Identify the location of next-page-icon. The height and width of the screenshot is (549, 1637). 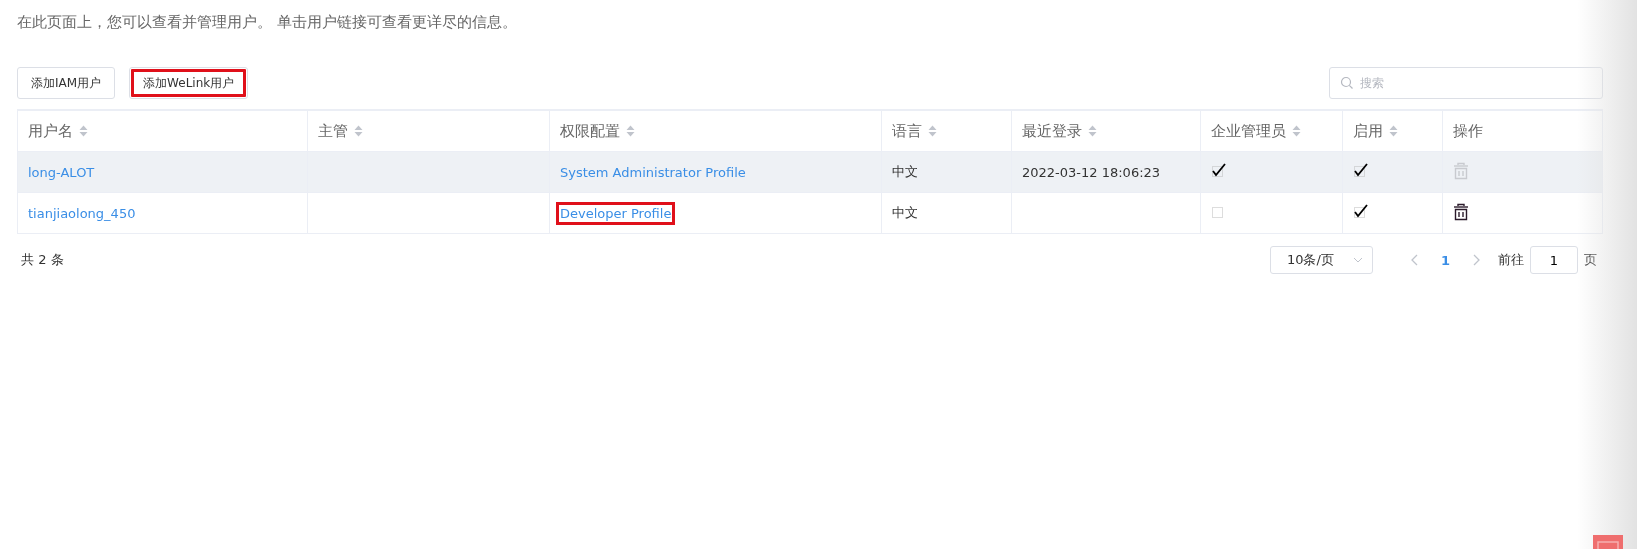
(1476, 260).